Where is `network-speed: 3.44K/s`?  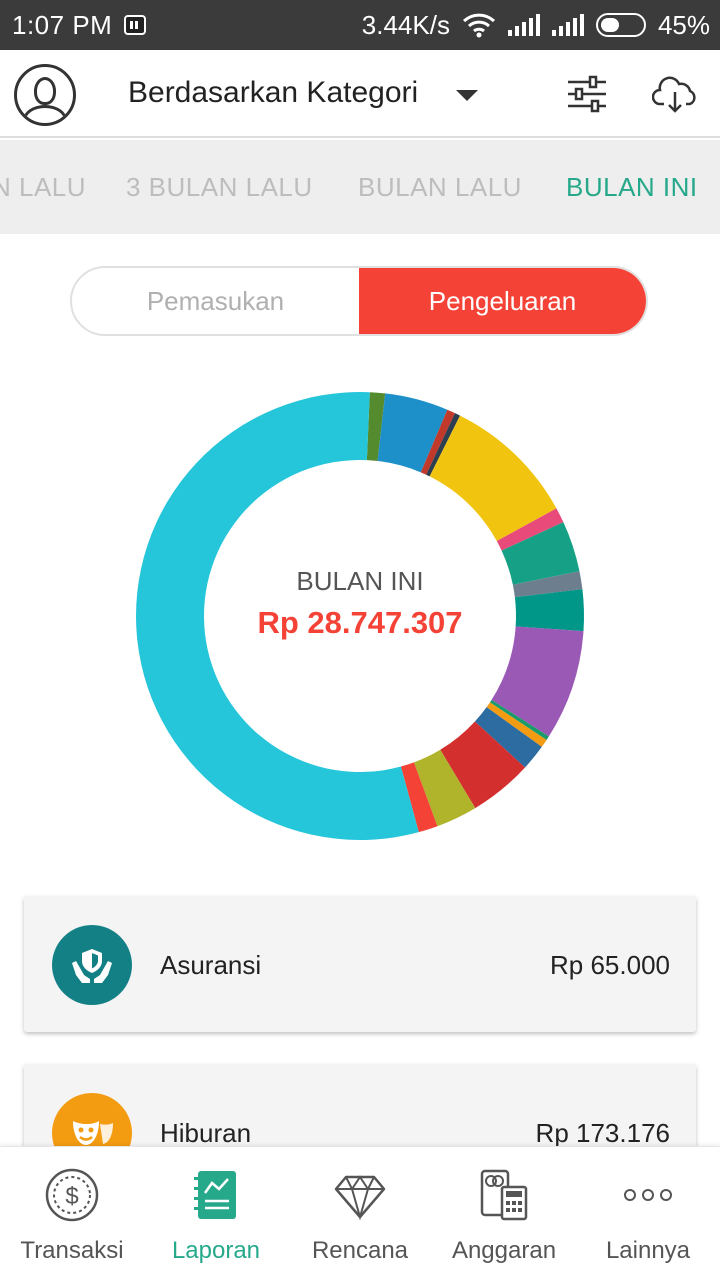 network-speed: 3.44K/s is located at coordinates (405, 24).